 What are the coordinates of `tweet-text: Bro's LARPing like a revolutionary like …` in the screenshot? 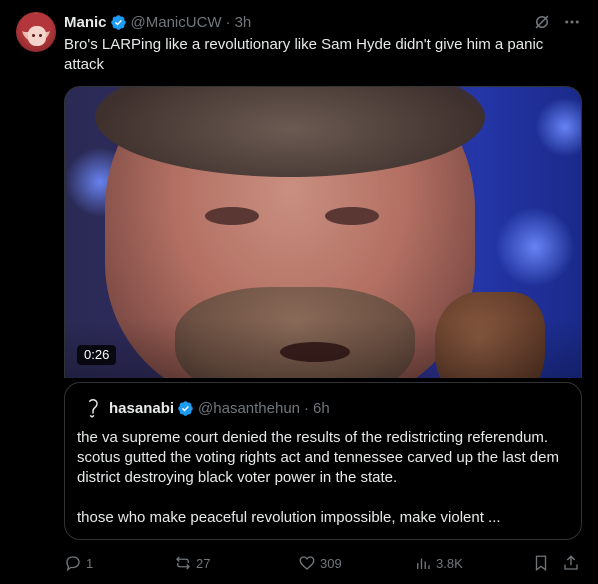 It's located at (304, 54).